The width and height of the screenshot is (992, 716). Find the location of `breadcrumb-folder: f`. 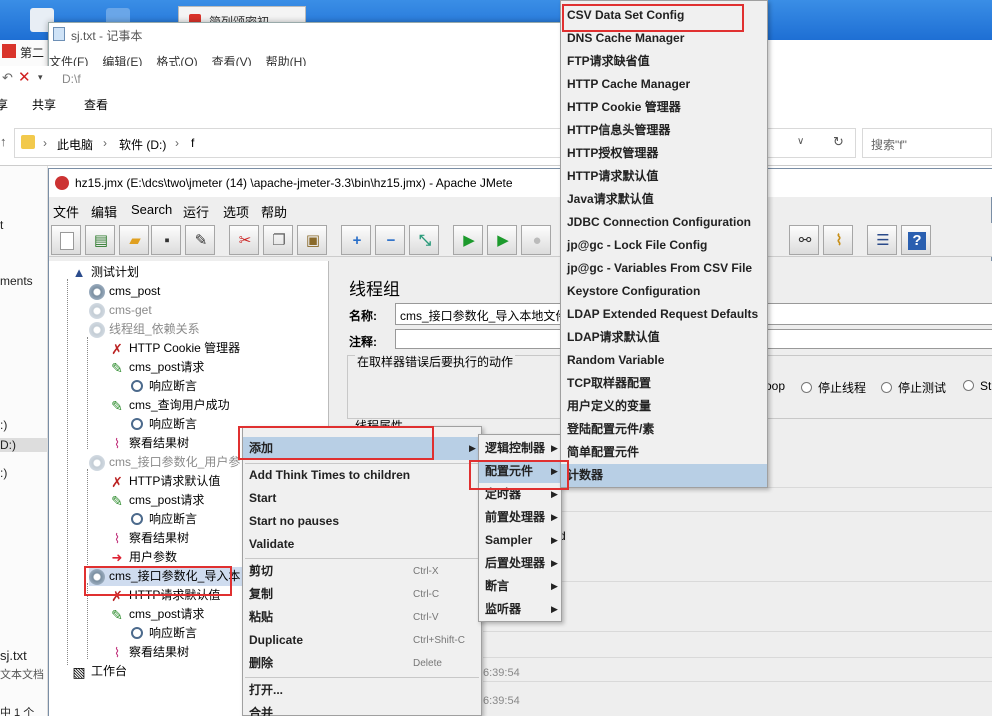

breadcrumb-folder: f is located at coordinates (192, 143).